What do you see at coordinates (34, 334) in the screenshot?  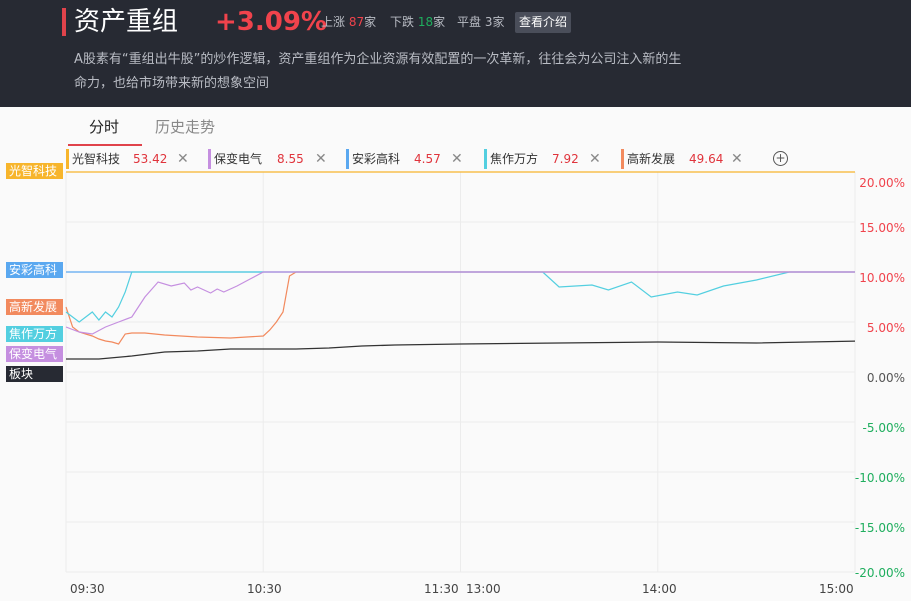 I see `legend-tag: 焦作万方` at bounding box center [34, 334].